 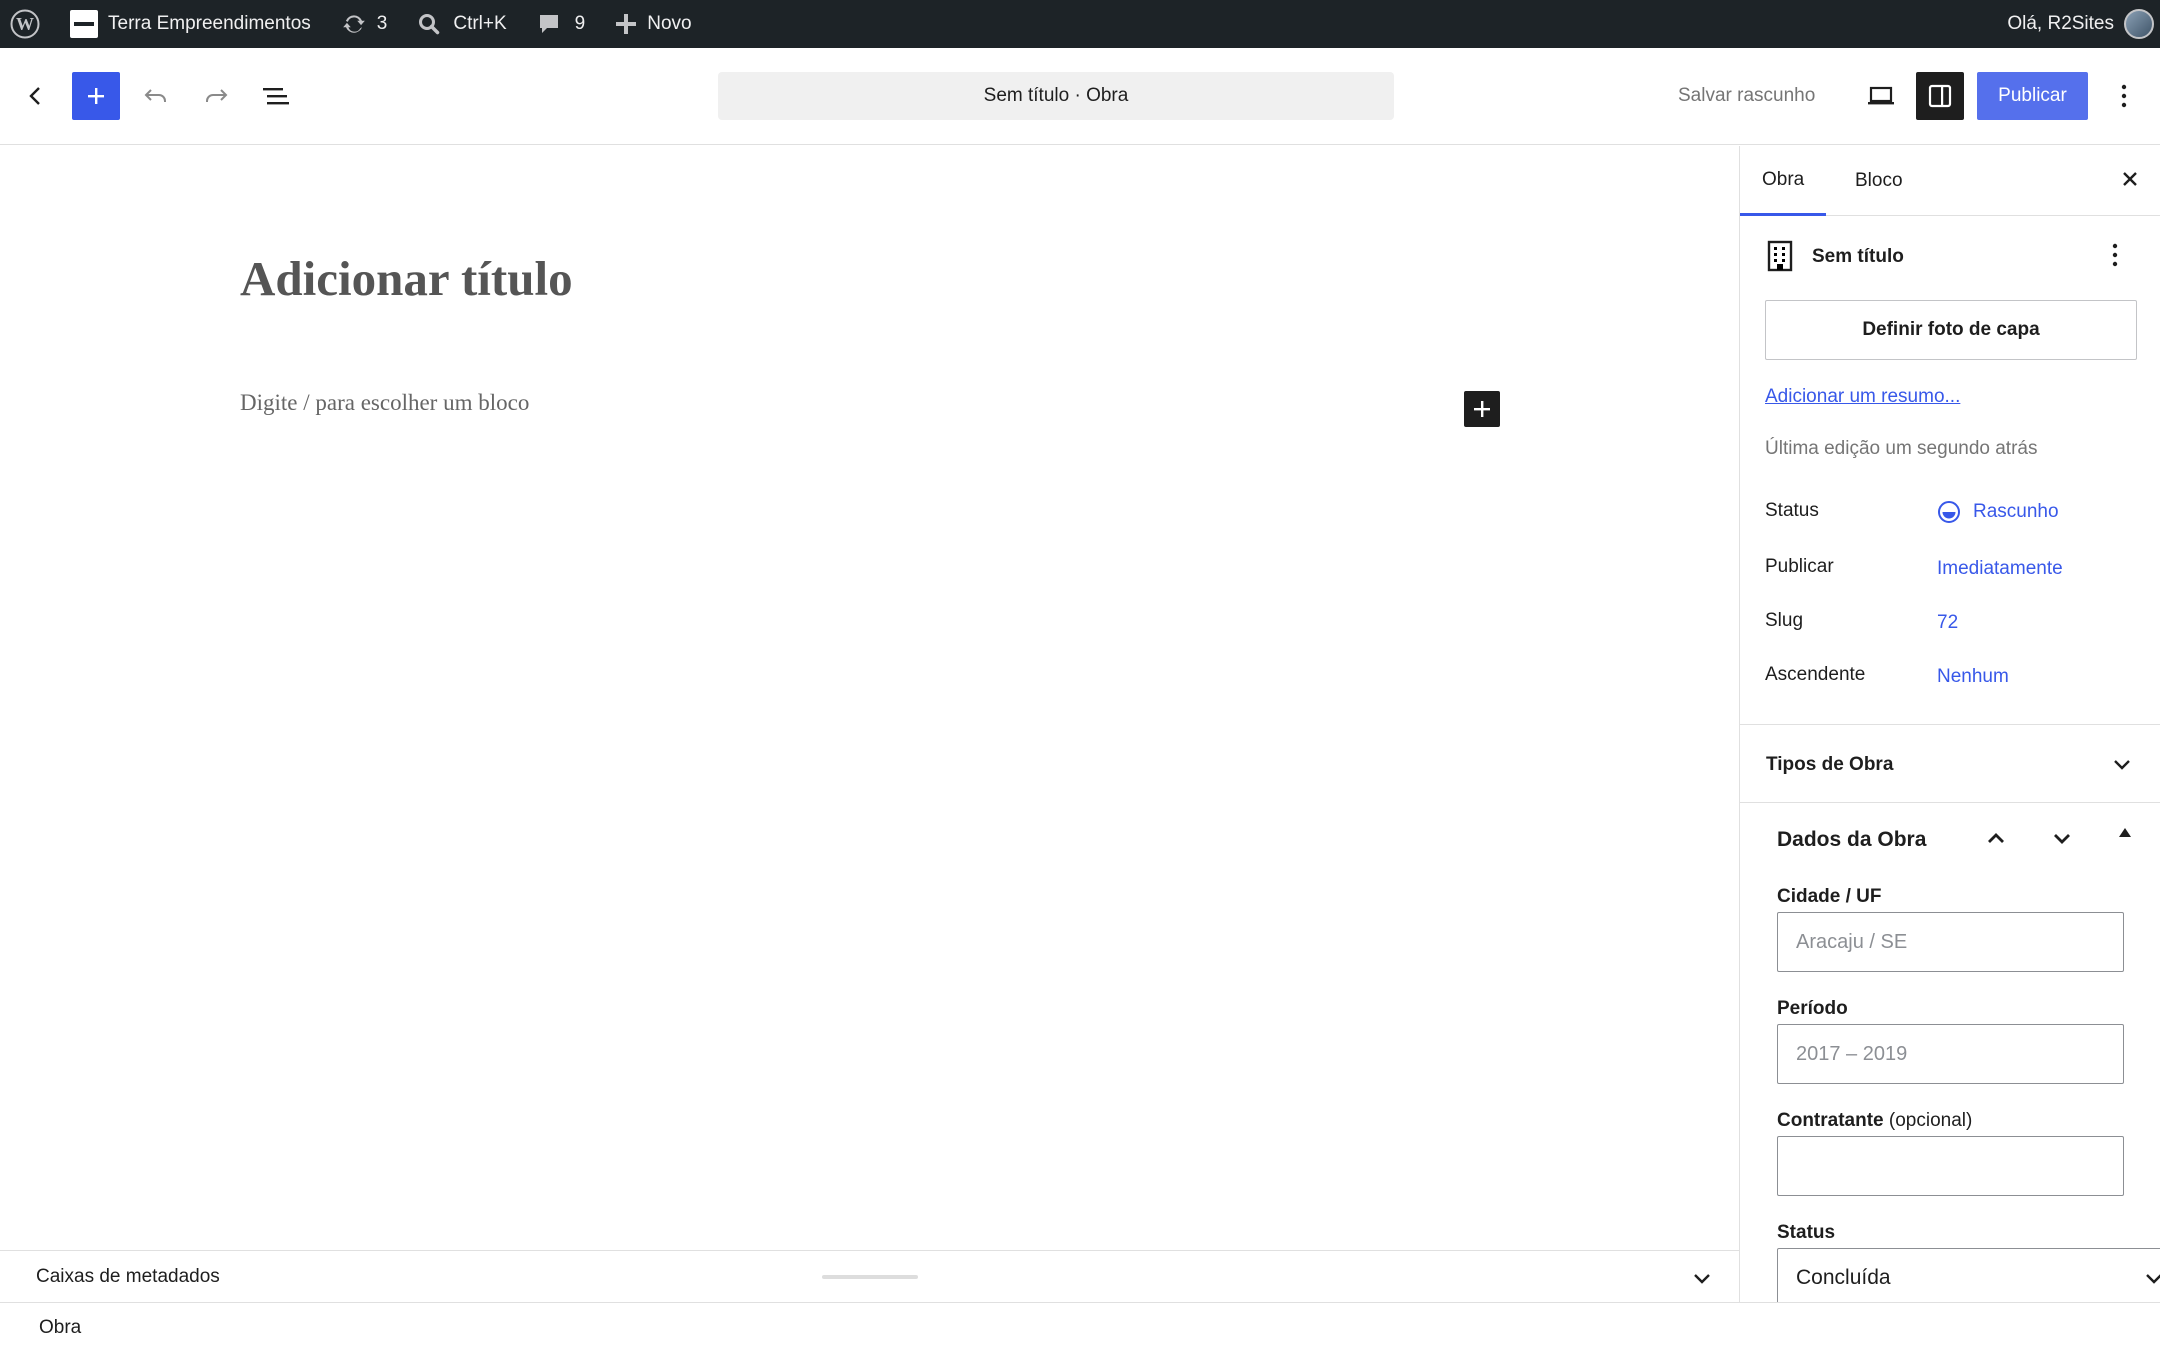 I want to click on sidebar-tabs: Obra Bloco, so click(x=1950, y=181).